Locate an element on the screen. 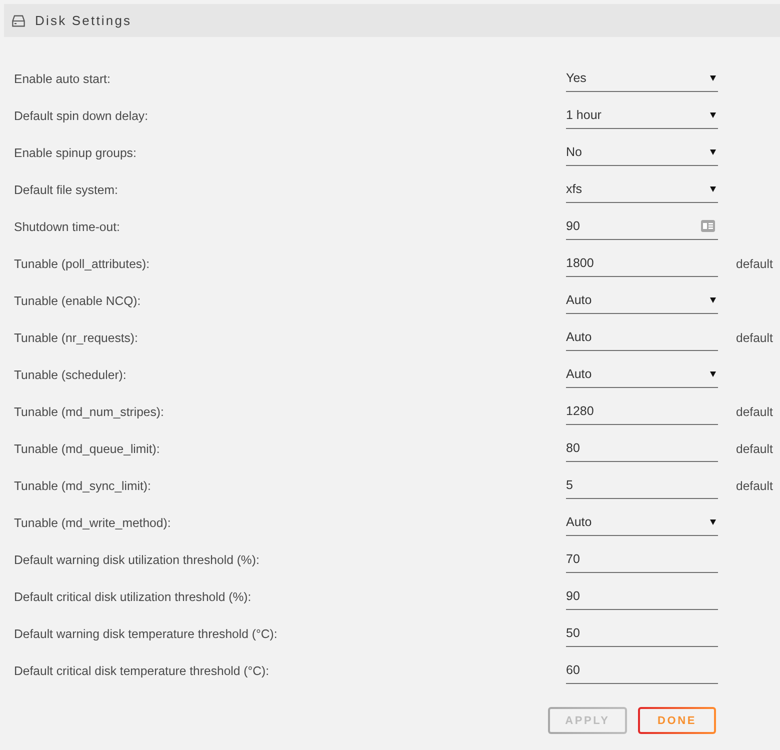  setting-label: Default spin down delay: is located at coordinates (81, 115).